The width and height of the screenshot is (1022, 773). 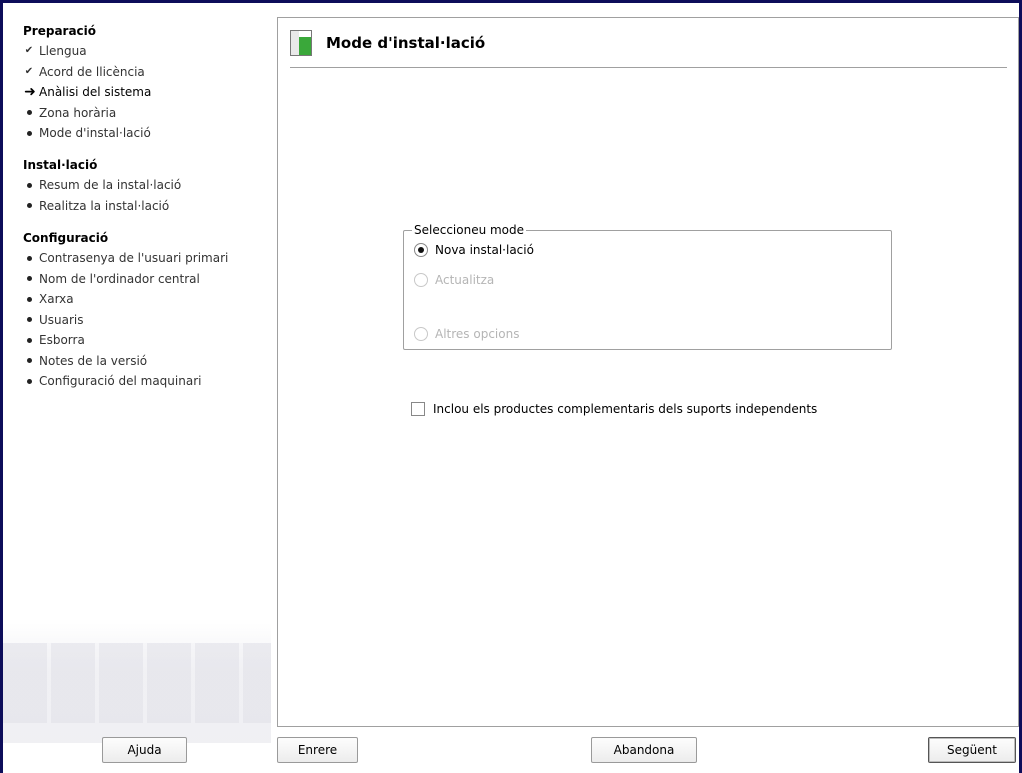 I want to click on step-label: Esborra, so click(x=62, y=340).